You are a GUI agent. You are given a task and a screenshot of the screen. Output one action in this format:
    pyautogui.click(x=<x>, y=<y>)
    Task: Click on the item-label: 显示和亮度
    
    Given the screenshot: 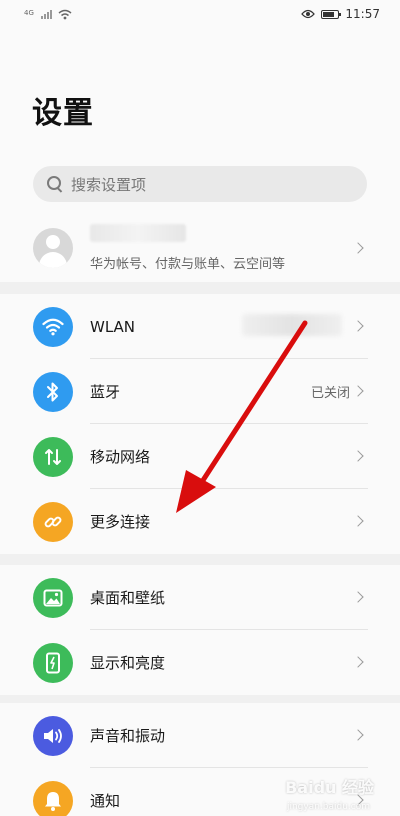 What is the action you would take?
    pyautogui.click(x=128, y=663)
    